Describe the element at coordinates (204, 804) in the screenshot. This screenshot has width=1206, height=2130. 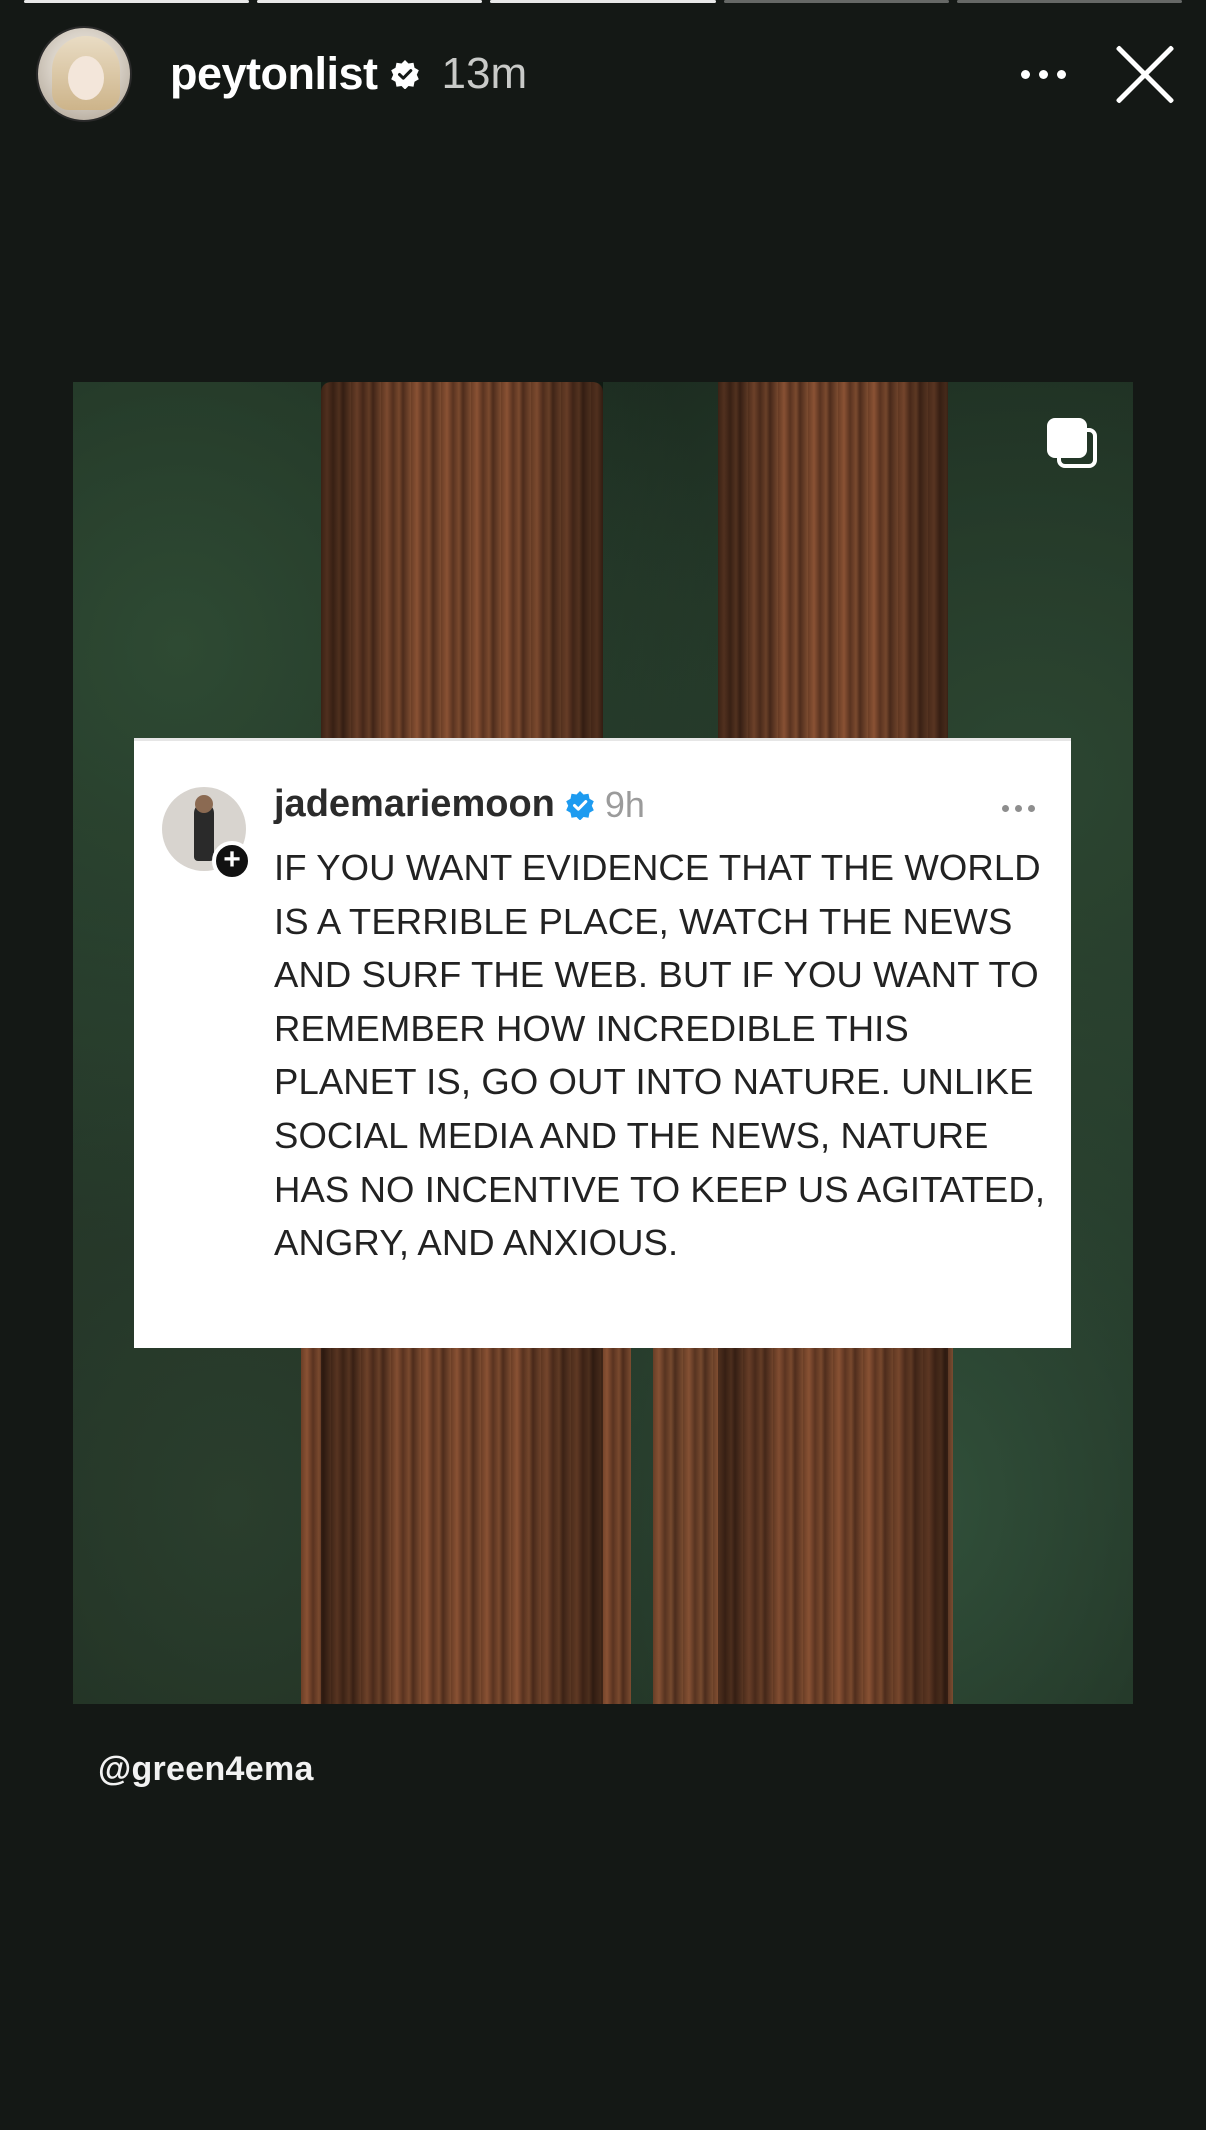
I see `avatar-head` at that location.